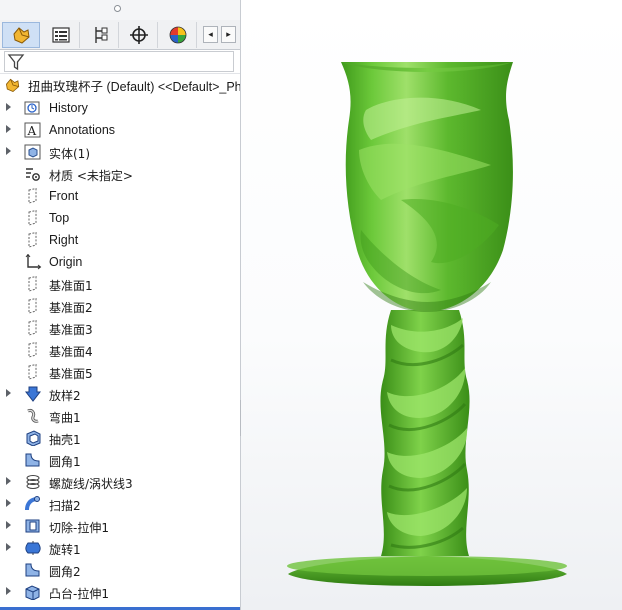 This screenshot has width=622, height=610. Describe the element at coordinates (120, 240) in the screenshot. I see `tree-item: Right` at that location.